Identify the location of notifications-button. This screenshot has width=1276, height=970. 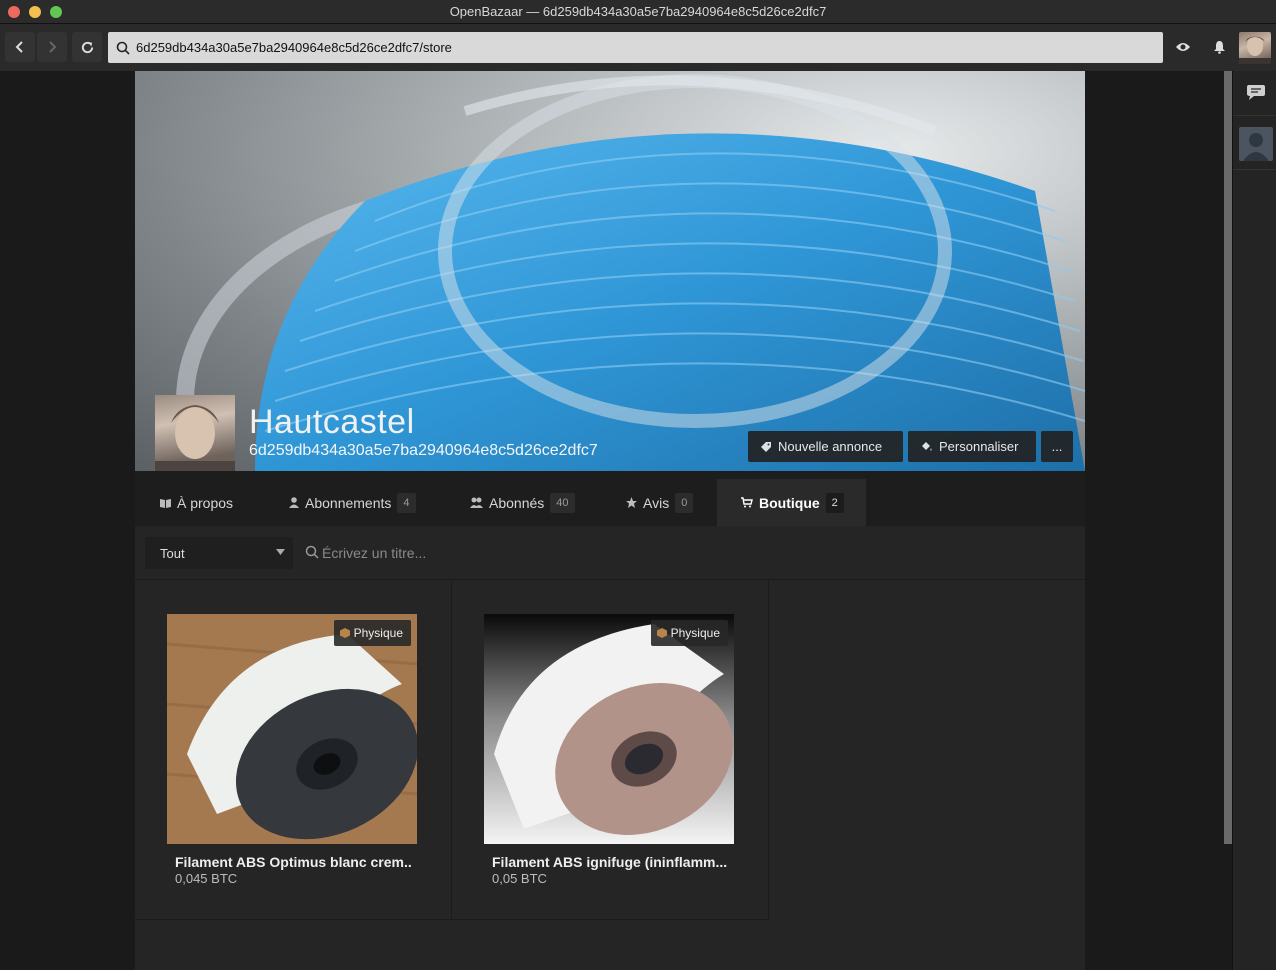
(1219, 47).